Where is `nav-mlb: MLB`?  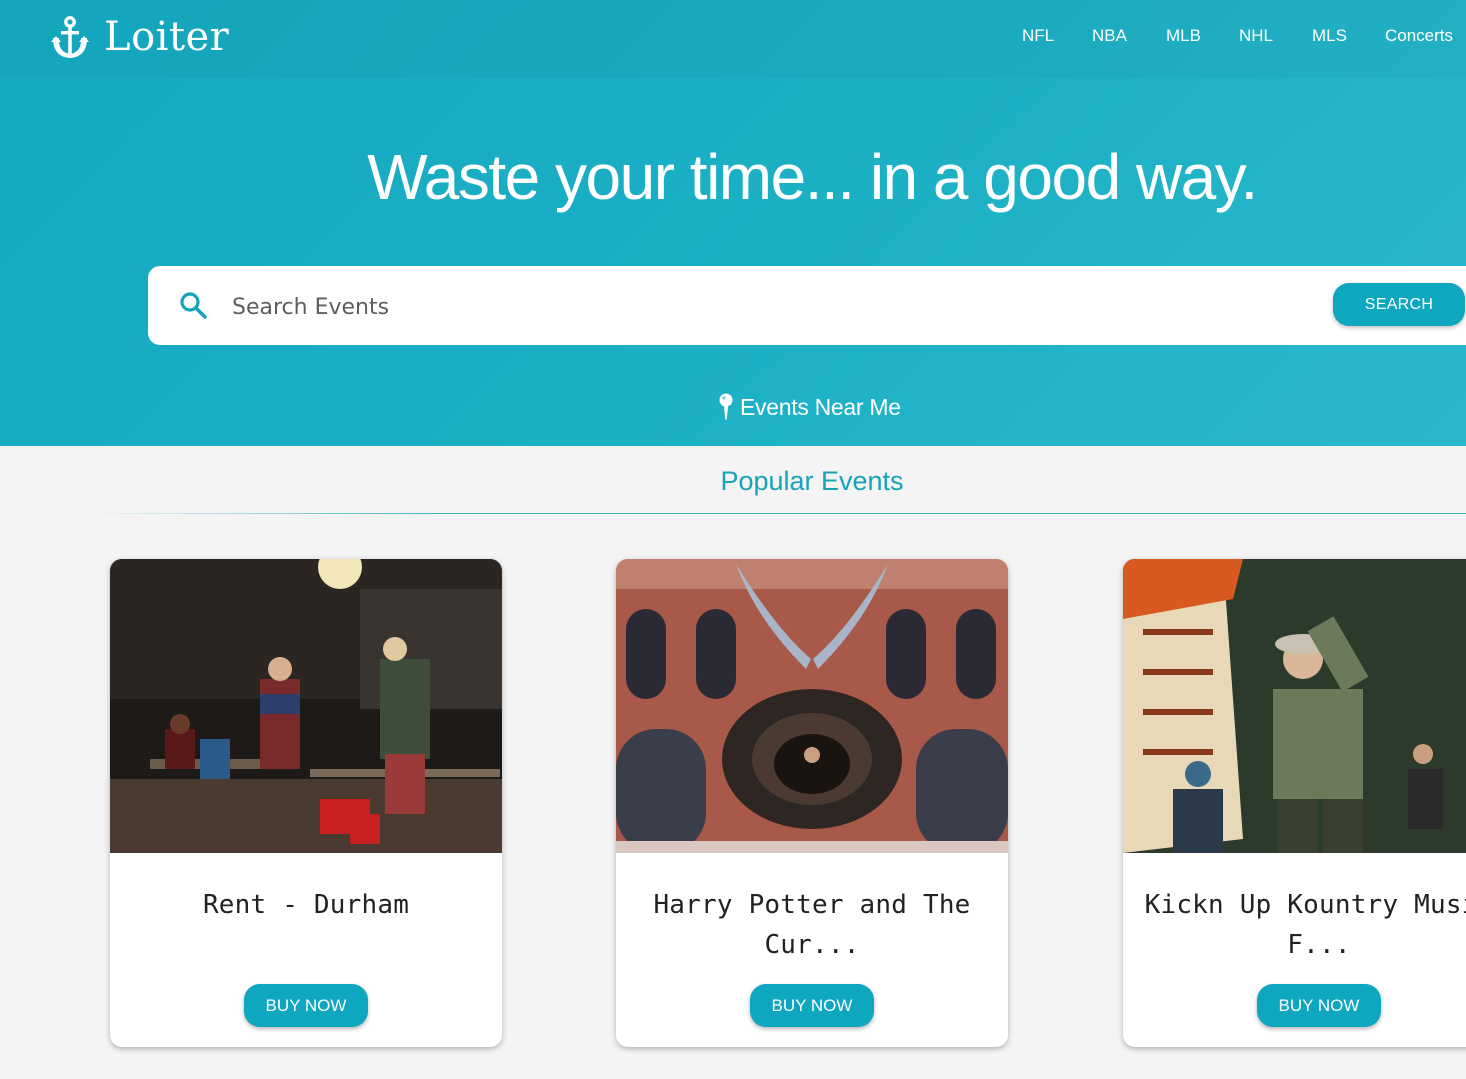 nav-mlb: MLB is located at coordinates (1183, 36).